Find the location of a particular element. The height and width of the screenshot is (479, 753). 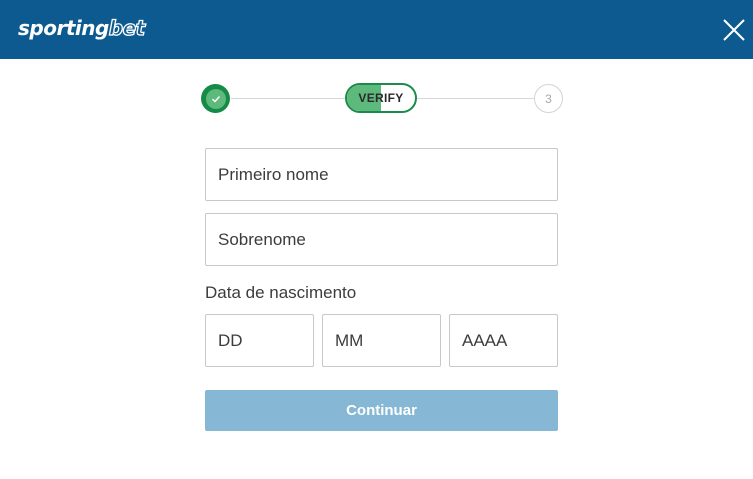

first-name-input is located at coordinates (381, 174).